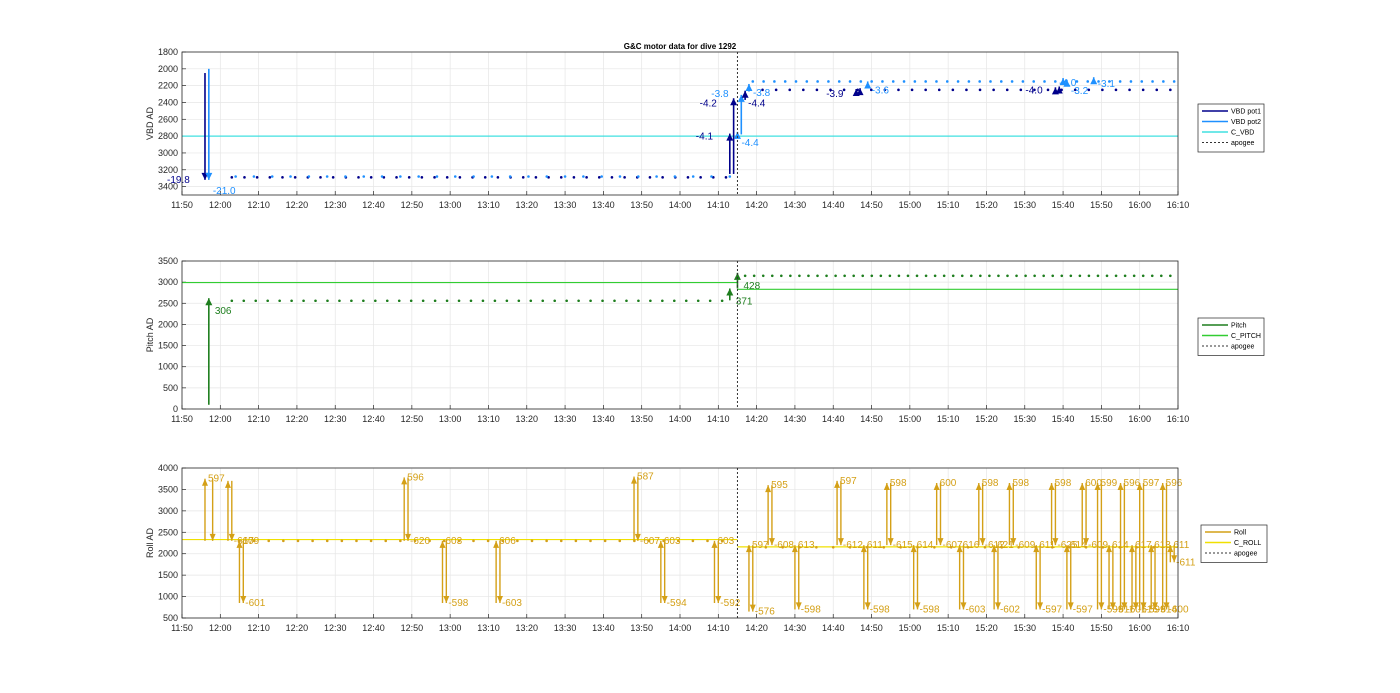  What do you see at coordinates (730, 603) in the screenshot?
I see `roll-label-low: -592` at bounding box center [730, 603].